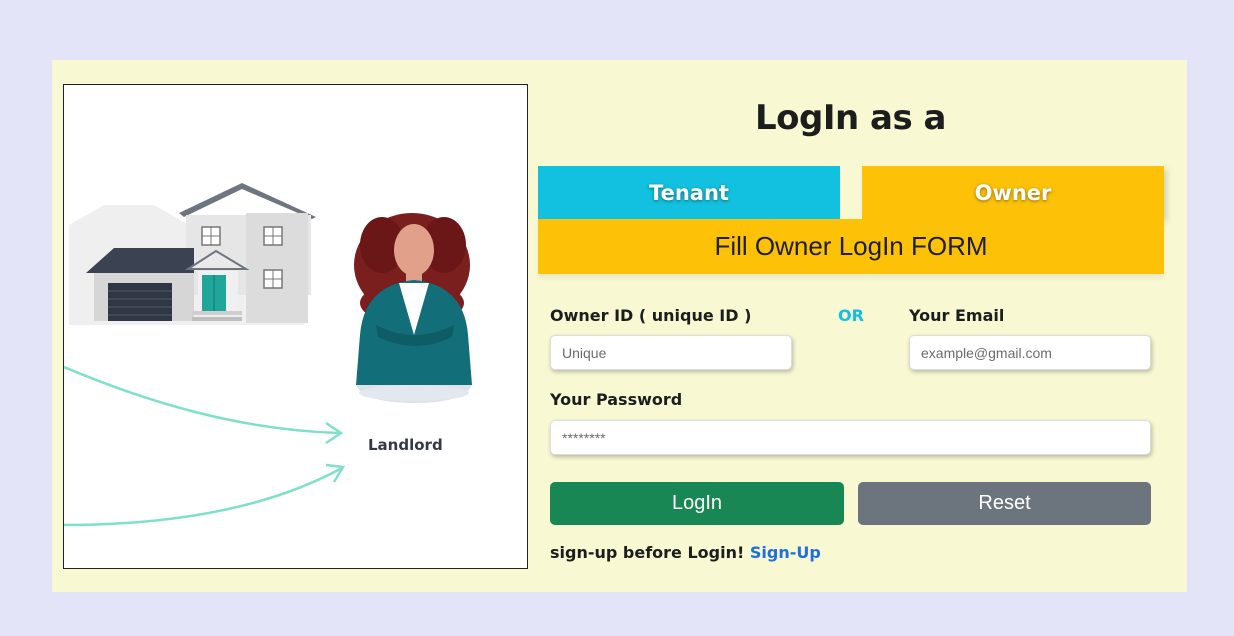 The image size is (1234, 636). I want to click on signup-prompt-text: sign-up before Login!, so click(647, 552).